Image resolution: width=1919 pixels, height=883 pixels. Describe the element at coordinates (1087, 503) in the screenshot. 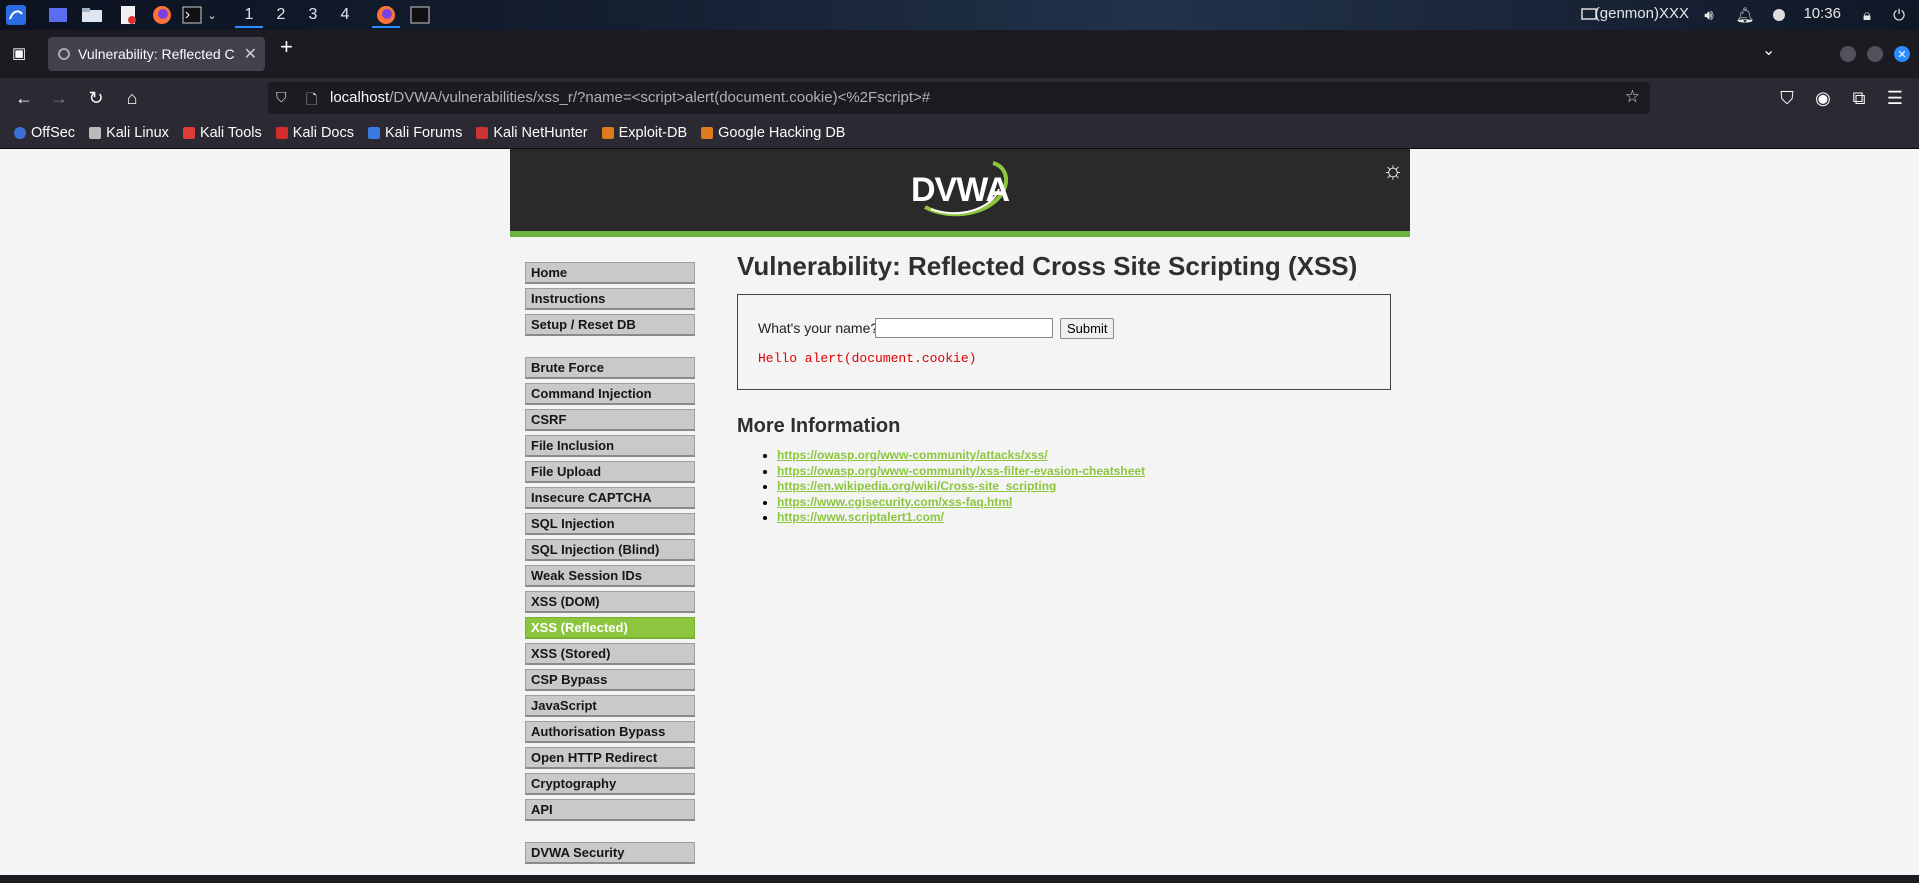

I see `list-item: https://www.cgisecurity.com/xss-faq.html` at that location.